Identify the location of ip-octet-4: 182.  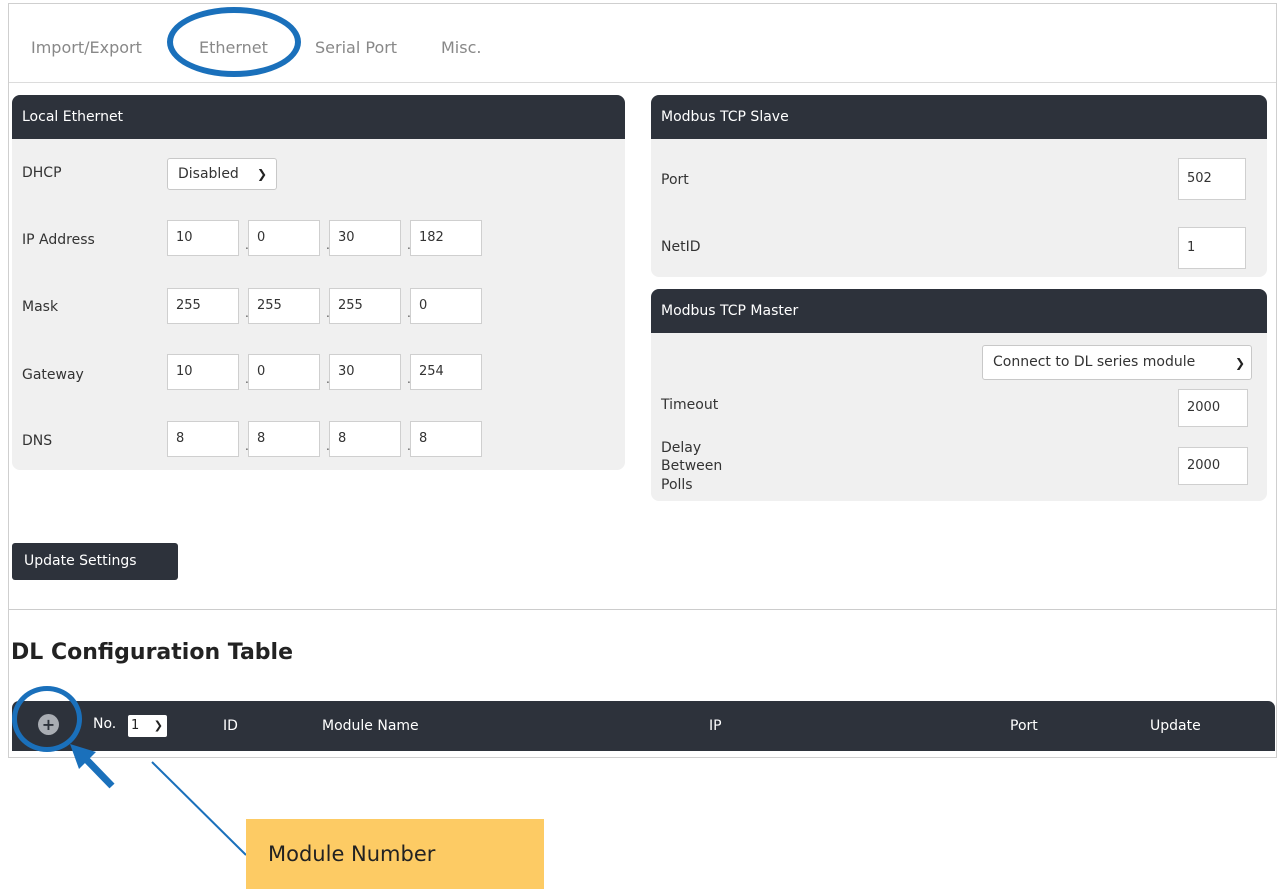
(446, 238).